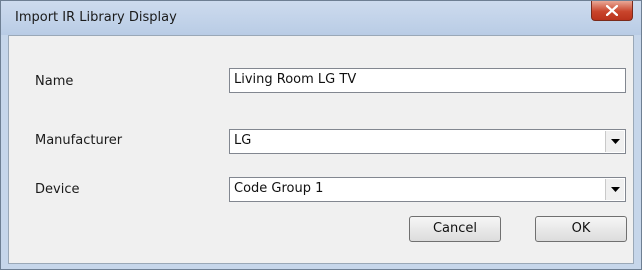  I want to click on manufacturer-dropdown-button, so click(614, 141).